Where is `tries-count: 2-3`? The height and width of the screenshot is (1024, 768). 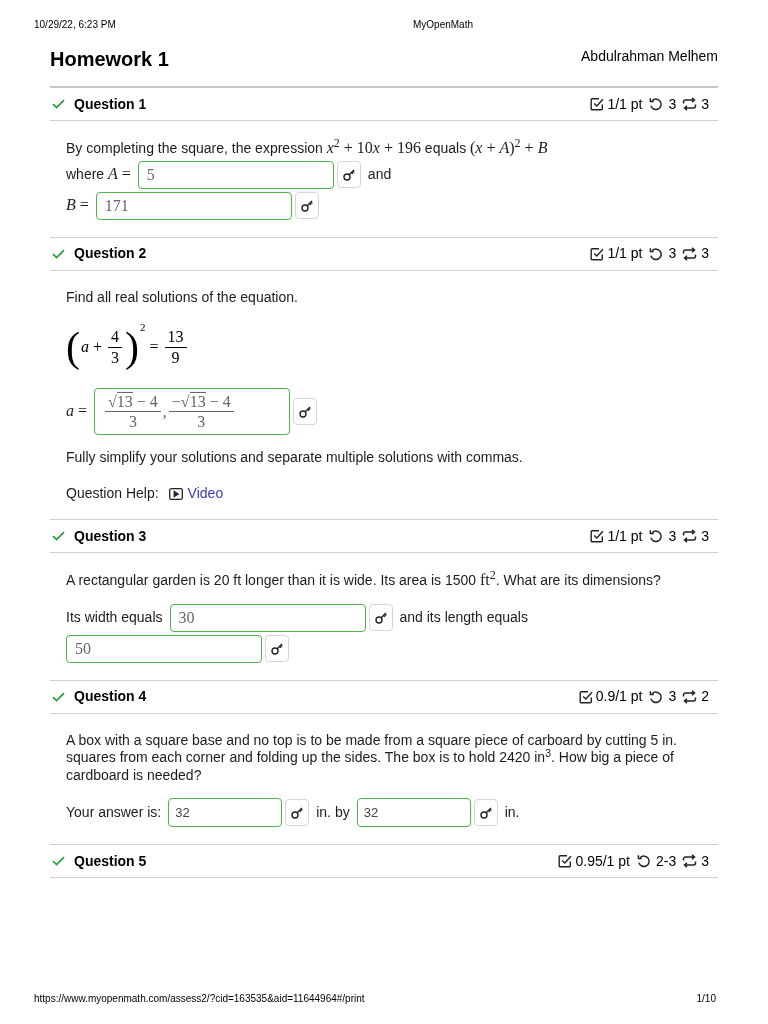 tries-count: 2-3 is located at coordinates (666, 861).